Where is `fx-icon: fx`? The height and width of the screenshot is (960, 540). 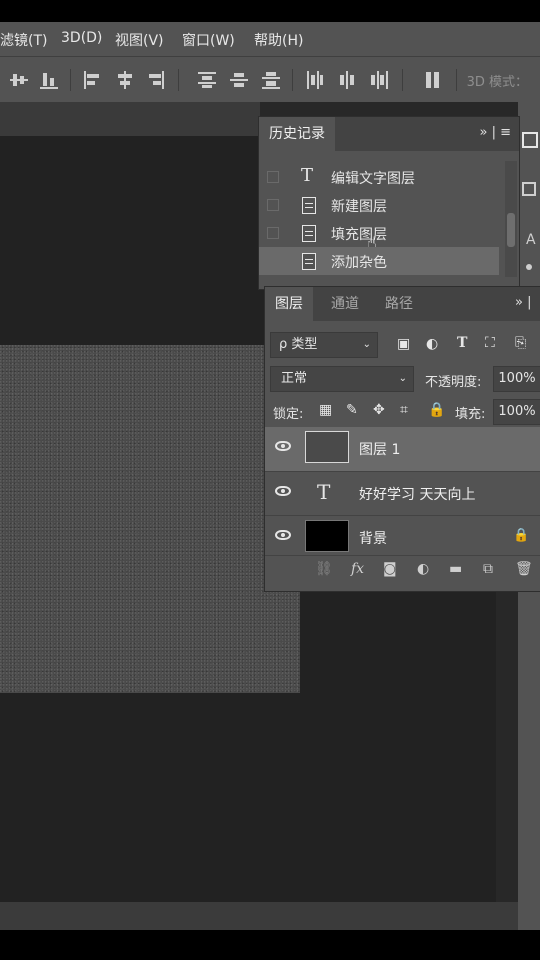 fx-icon: fx is located at coordinates (357, 569).